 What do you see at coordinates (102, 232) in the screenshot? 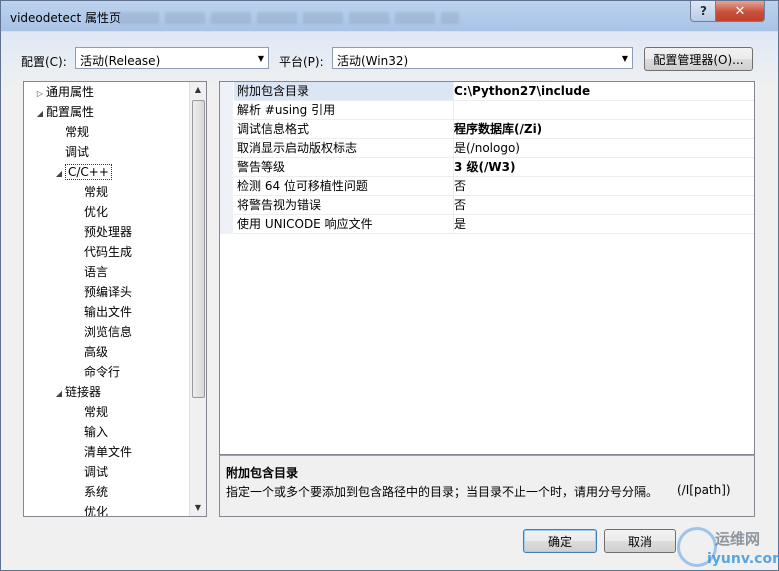
I see `tree-item: 预处理器` at bounding box center [102, 232].